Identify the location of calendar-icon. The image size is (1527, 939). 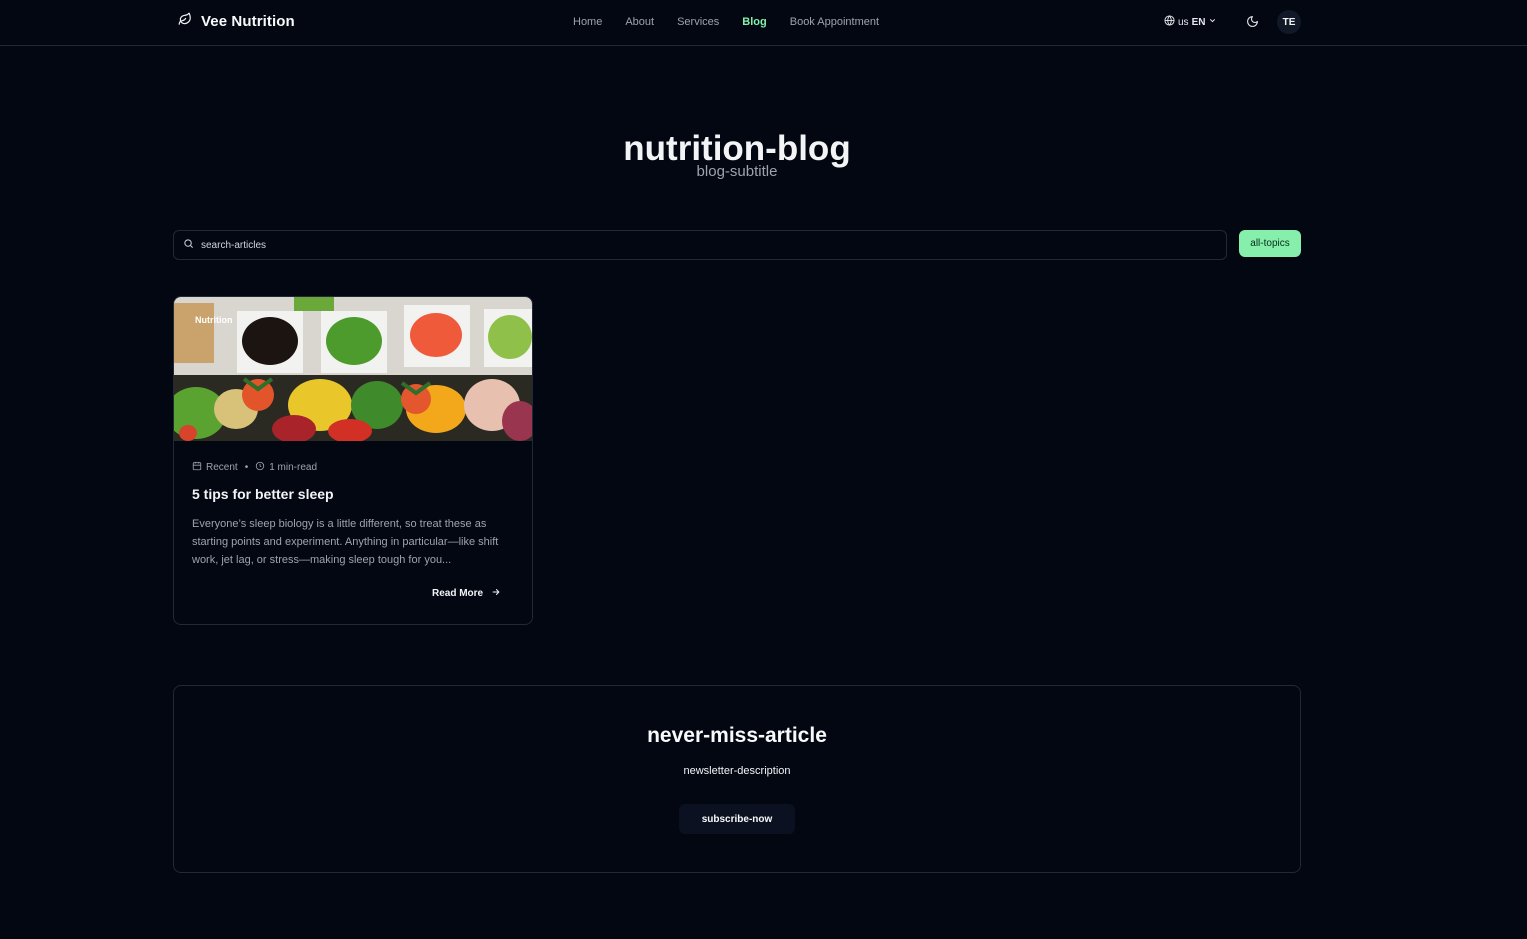
(197, 467).